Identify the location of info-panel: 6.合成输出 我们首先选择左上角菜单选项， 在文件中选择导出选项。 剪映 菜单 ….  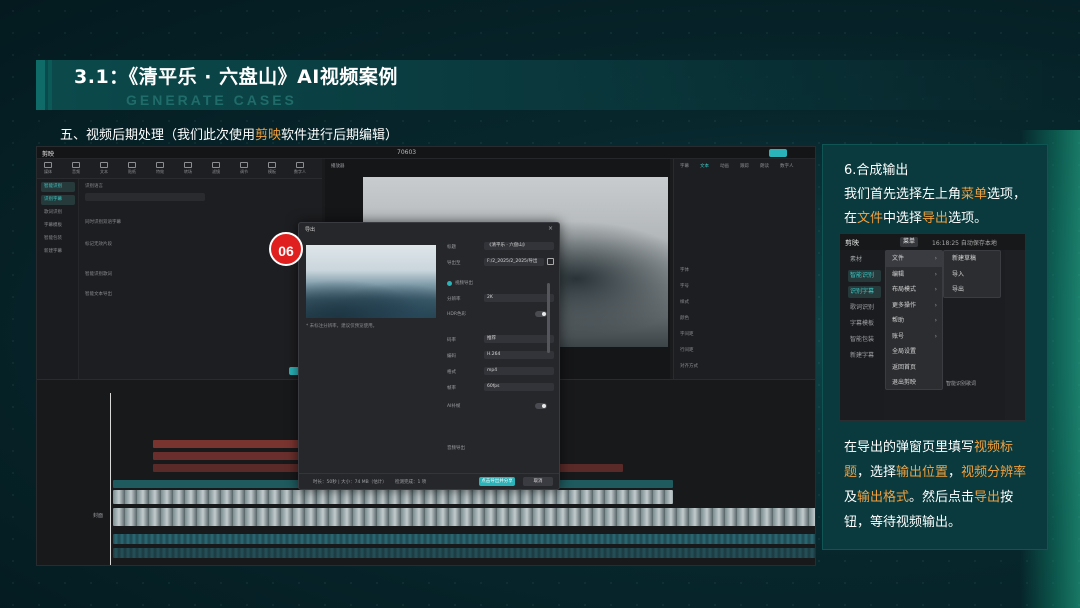
(935, 347).